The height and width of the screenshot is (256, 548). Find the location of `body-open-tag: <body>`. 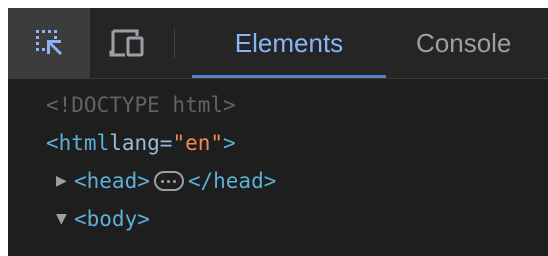

body-open-tag: <body> is located at coordinates (112, 219).